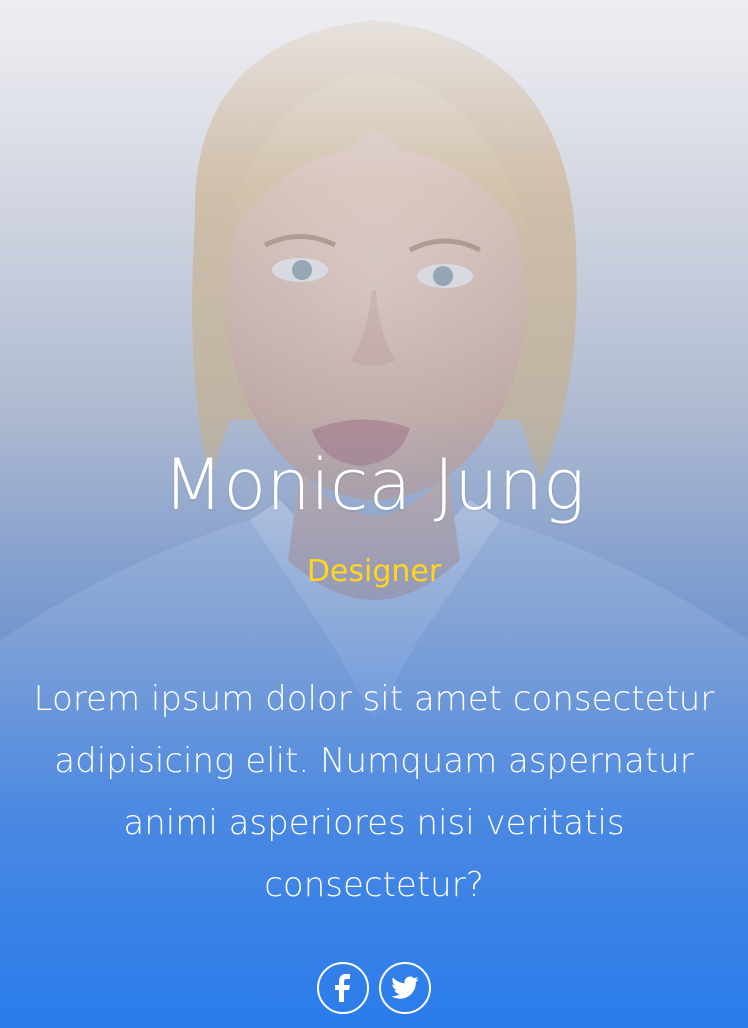 The width and height of the screenshot is (748, 1028). I want to click on profile-role: Designer, so click(374, 571).